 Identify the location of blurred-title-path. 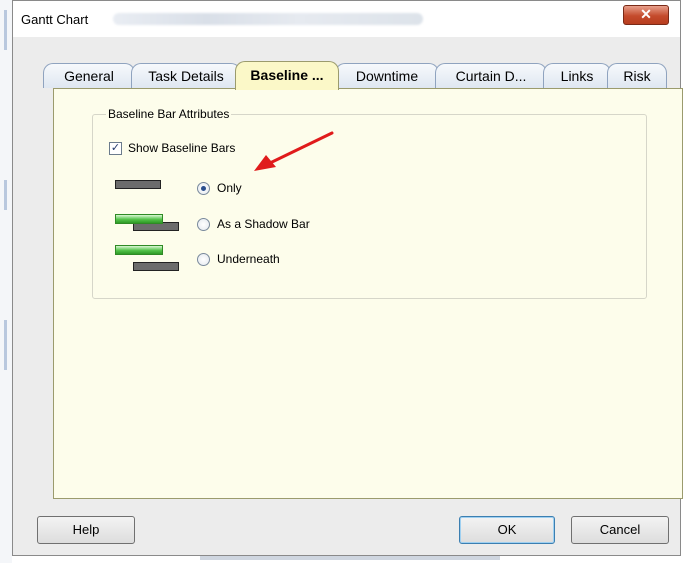
(268, 19).